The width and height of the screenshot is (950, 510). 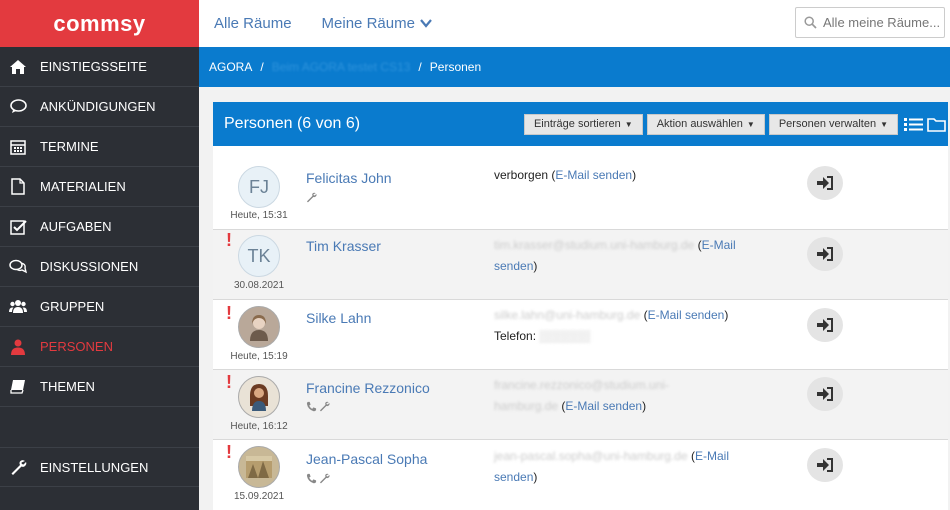 I want to click on my-rooms-dropdown: Meine Räume, so click(x=377, y=23).